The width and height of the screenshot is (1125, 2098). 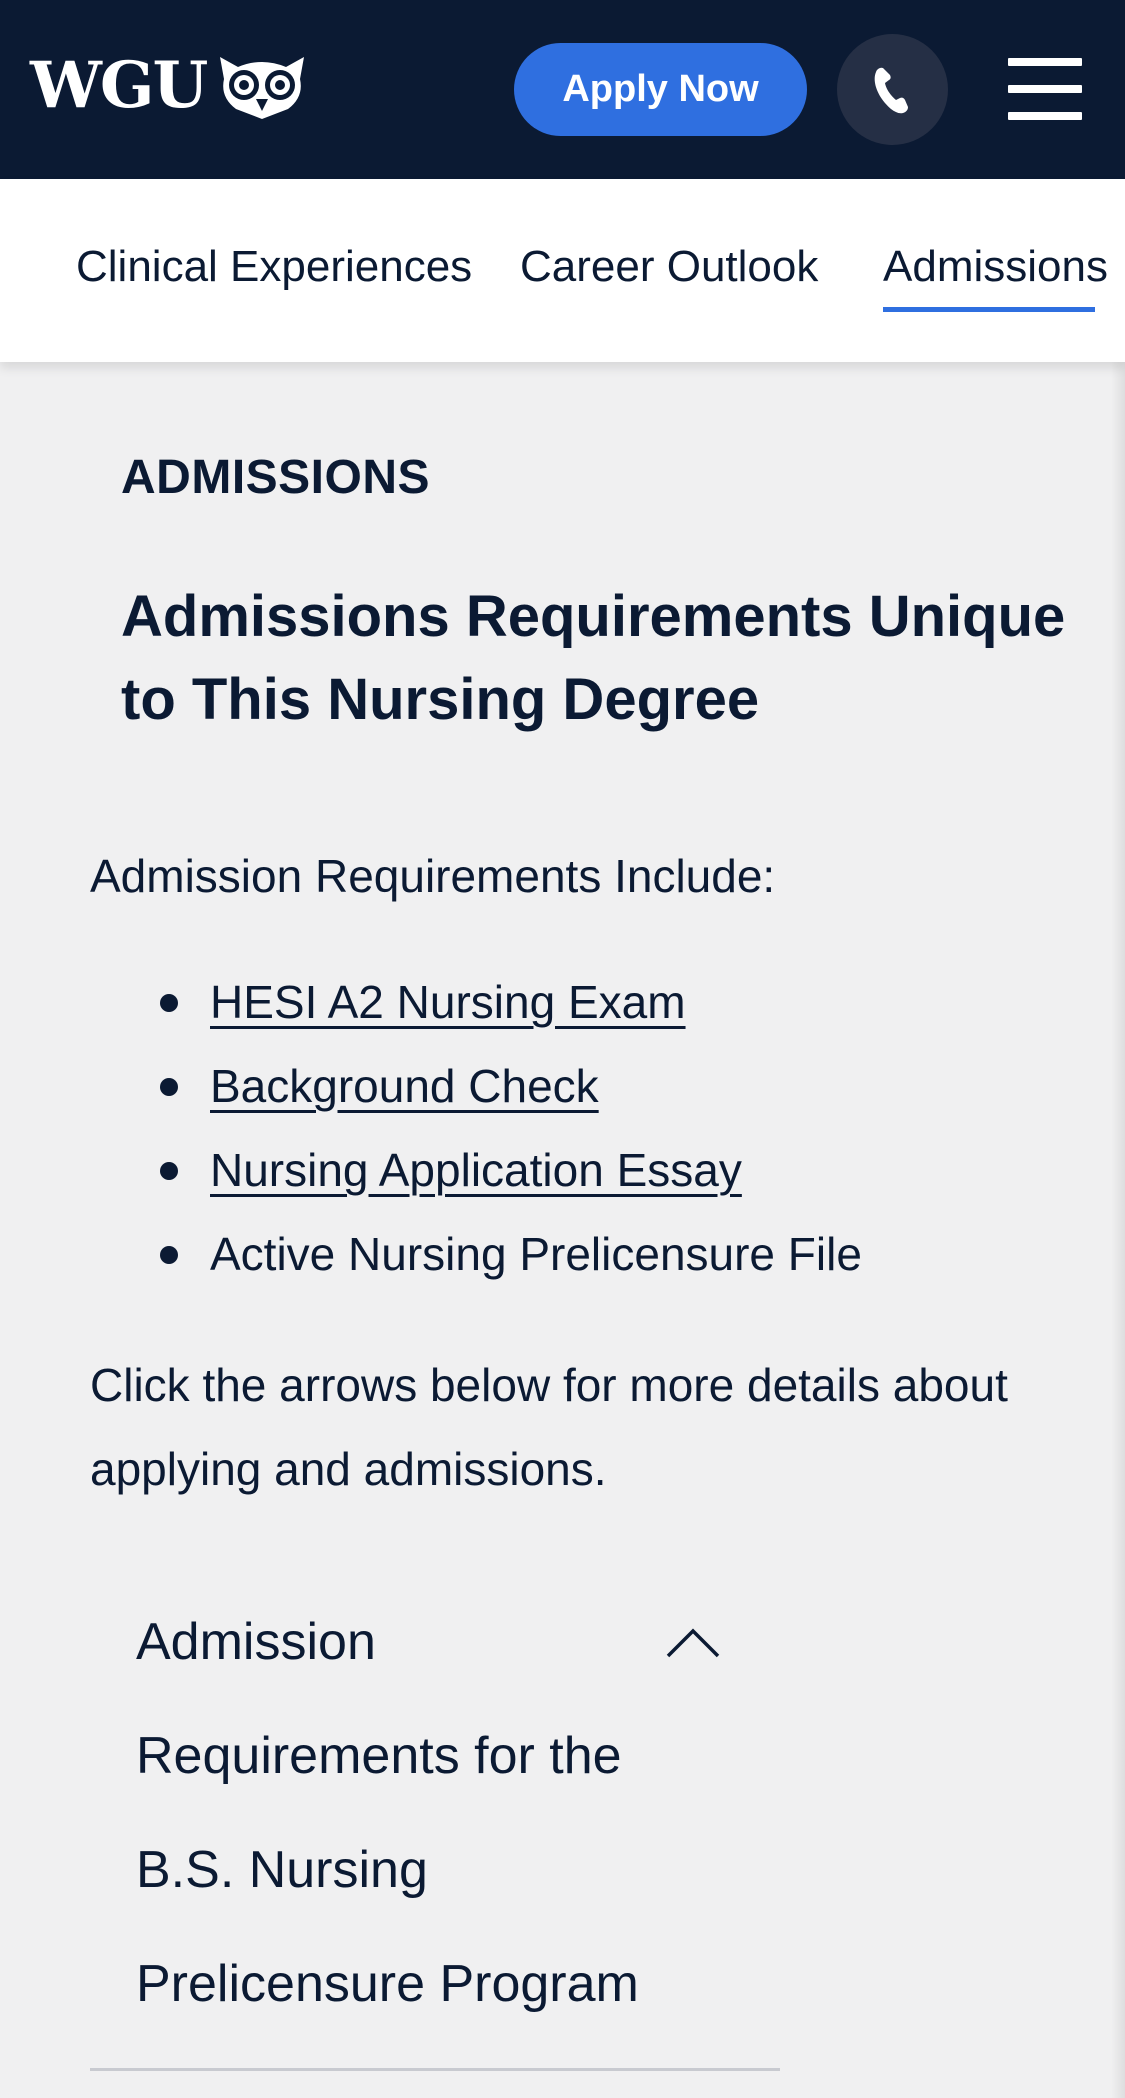 I want to click on application-essay-link: Nursing Application Essay, so click(x=476, y=1170).